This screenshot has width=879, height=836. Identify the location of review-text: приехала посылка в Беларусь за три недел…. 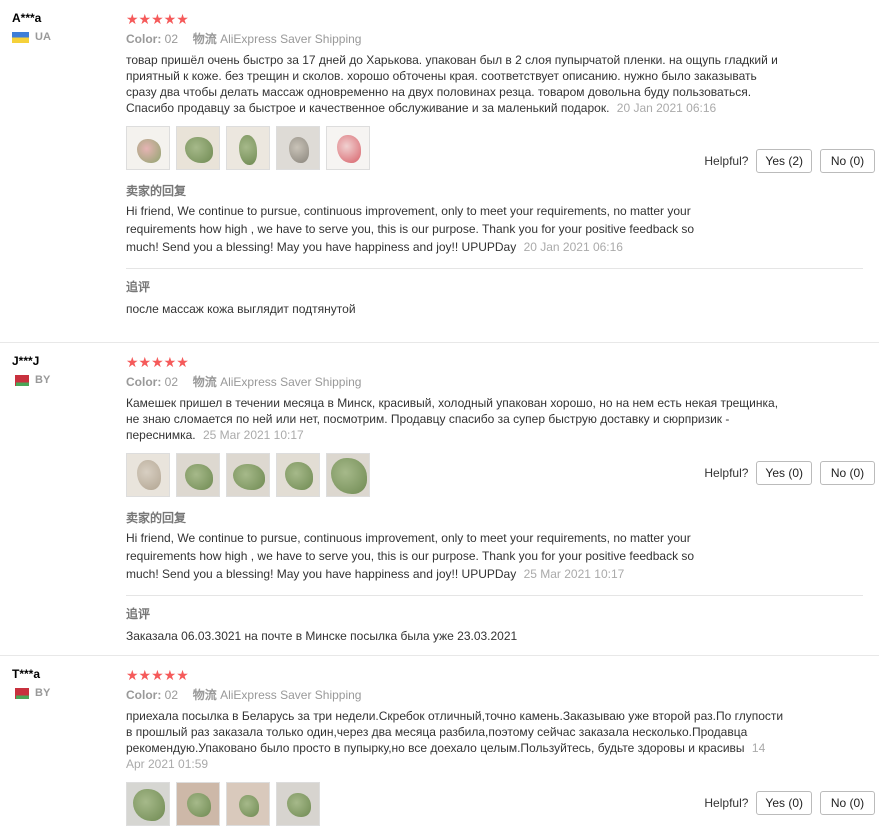
(456, 740).